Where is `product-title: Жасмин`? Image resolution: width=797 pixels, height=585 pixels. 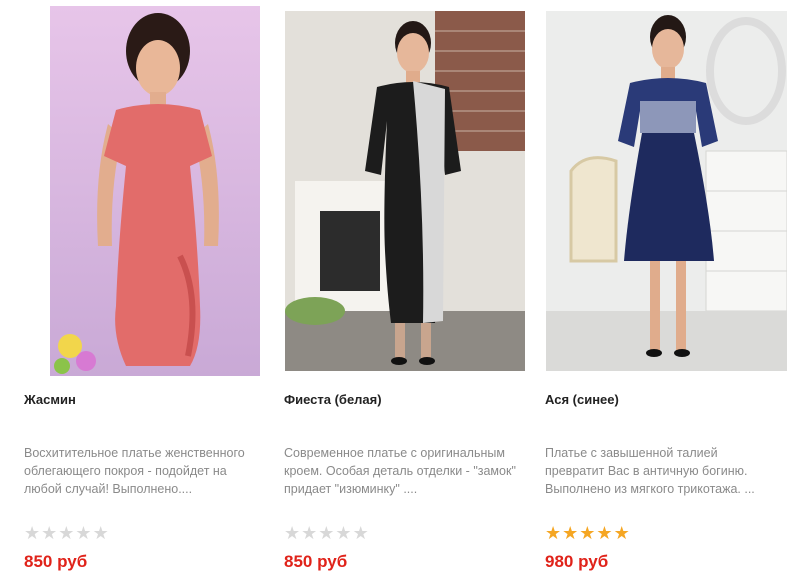
product-title: Жасмин is located at coordinates (50, 399).